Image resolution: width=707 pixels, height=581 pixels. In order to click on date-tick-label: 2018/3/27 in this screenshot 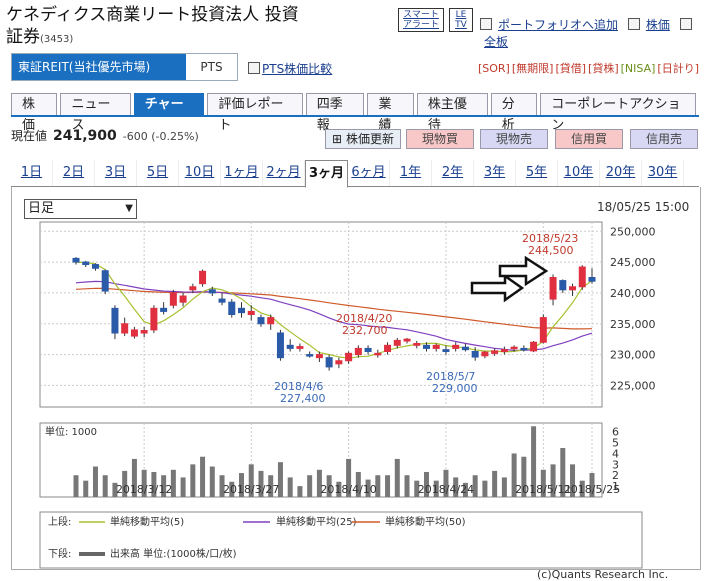, I will do `click(251, 489)`.